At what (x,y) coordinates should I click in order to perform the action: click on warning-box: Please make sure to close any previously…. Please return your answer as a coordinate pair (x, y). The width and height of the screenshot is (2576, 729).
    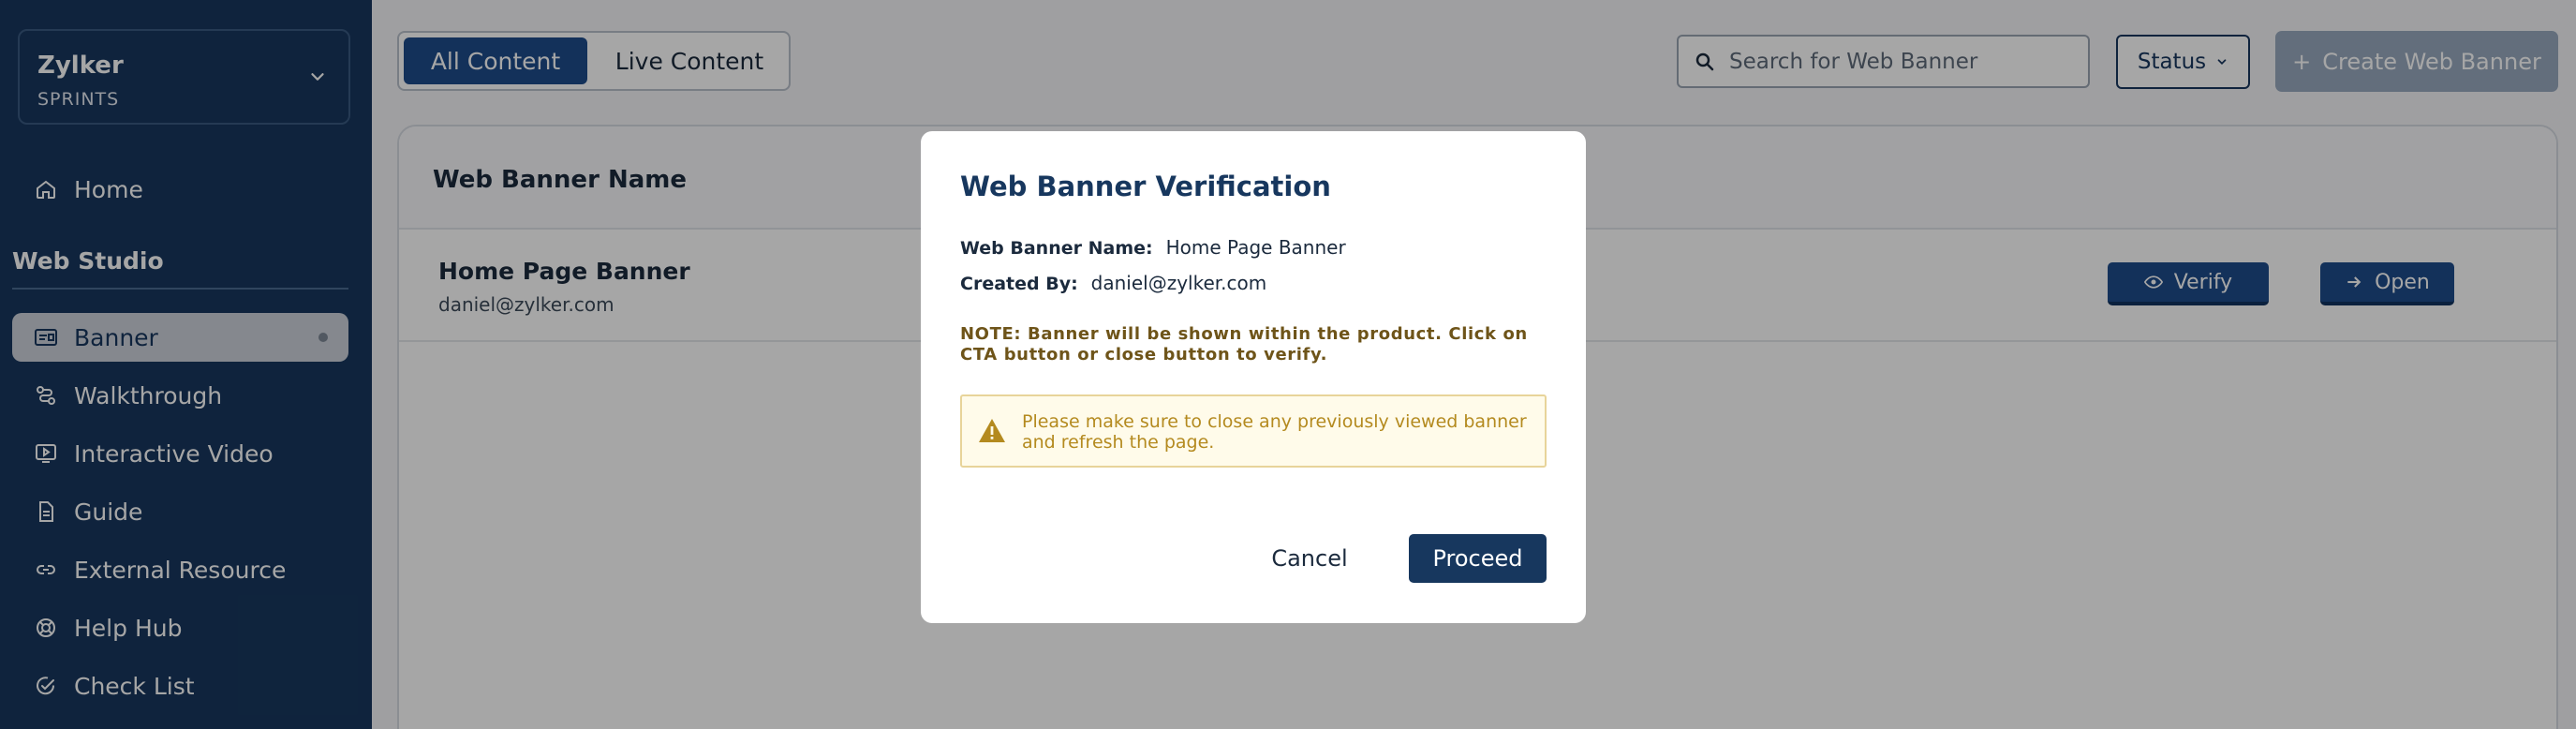
    Looking at the image, I should click on (1253, 431).